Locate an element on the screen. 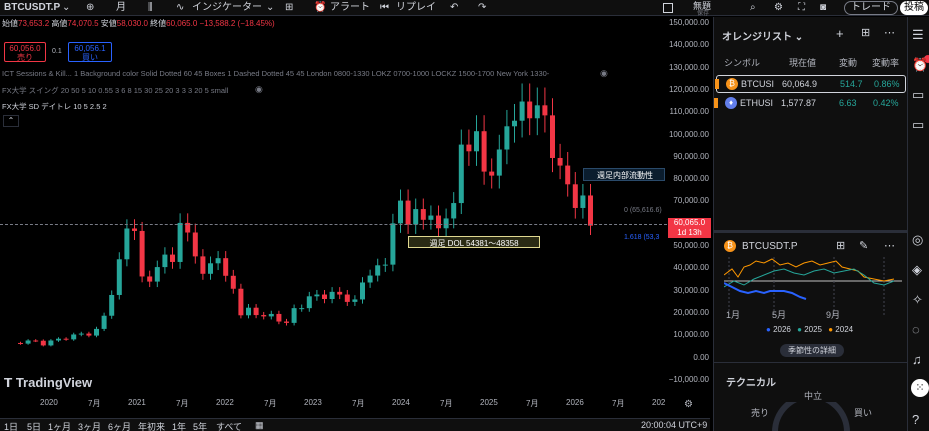 The height and width of the screenshot is (431, 929). low-value: 58,030.0 is located at coordinates (132, 23).